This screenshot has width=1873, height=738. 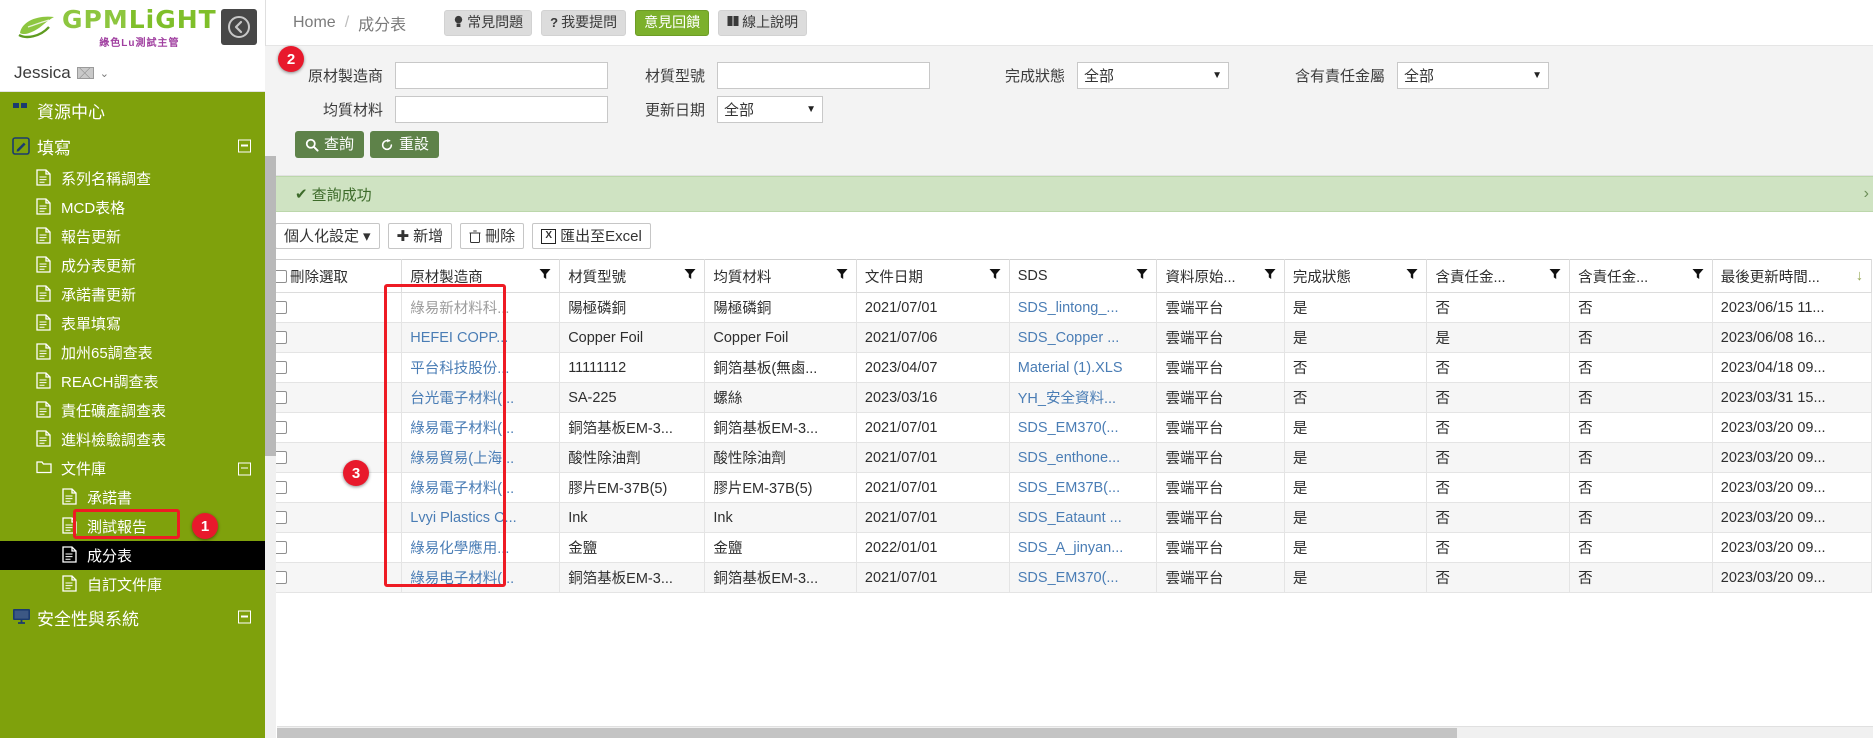 What do you see at coordinates (932, 276) in the screenshot?
I see `column-header-文件日期: 文件日期` at bounding box center [932, 276].